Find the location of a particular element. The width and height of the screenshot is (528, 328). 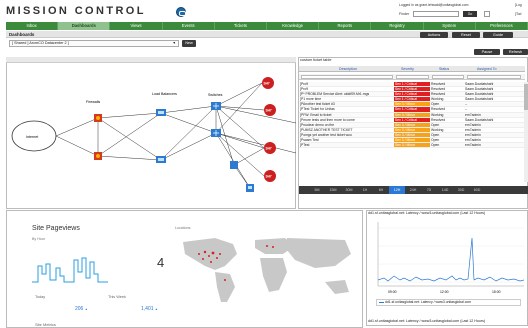

by-hour-label: By Hour is located at coordinates (38, 239).